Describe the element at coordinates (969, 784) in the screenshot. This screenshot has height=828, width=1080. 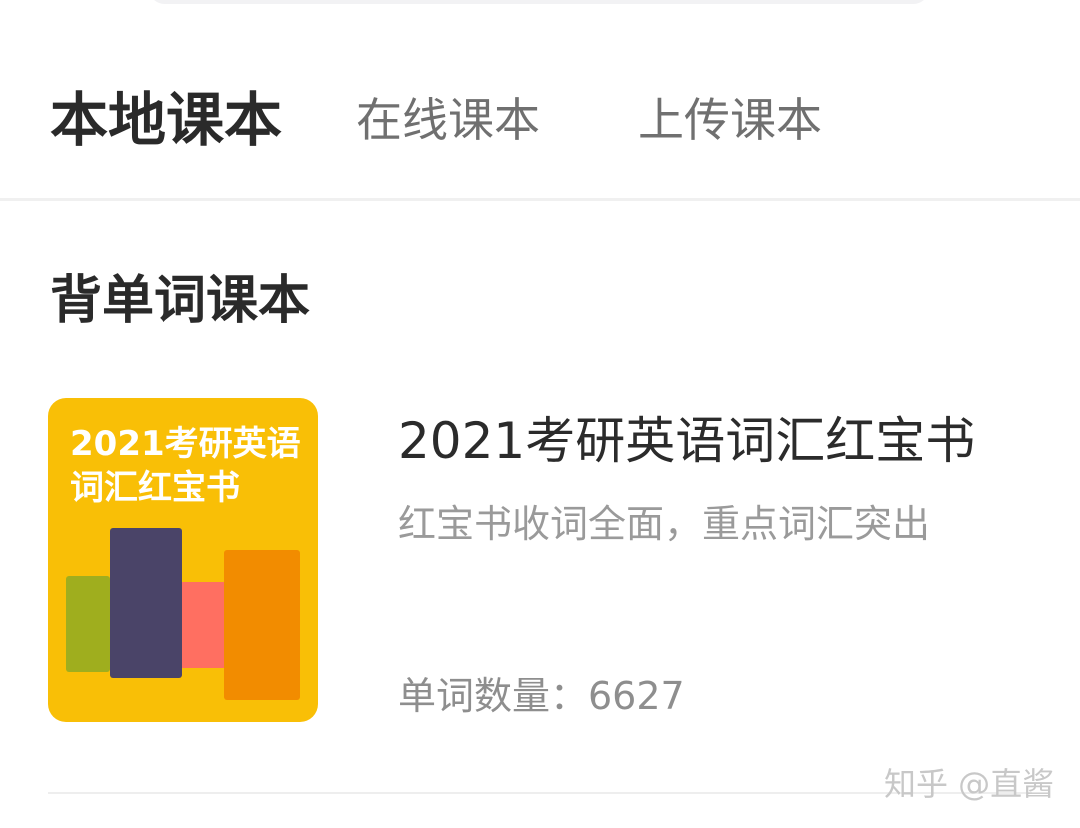
I see `watermark: 知乎 @直酱` at that location.